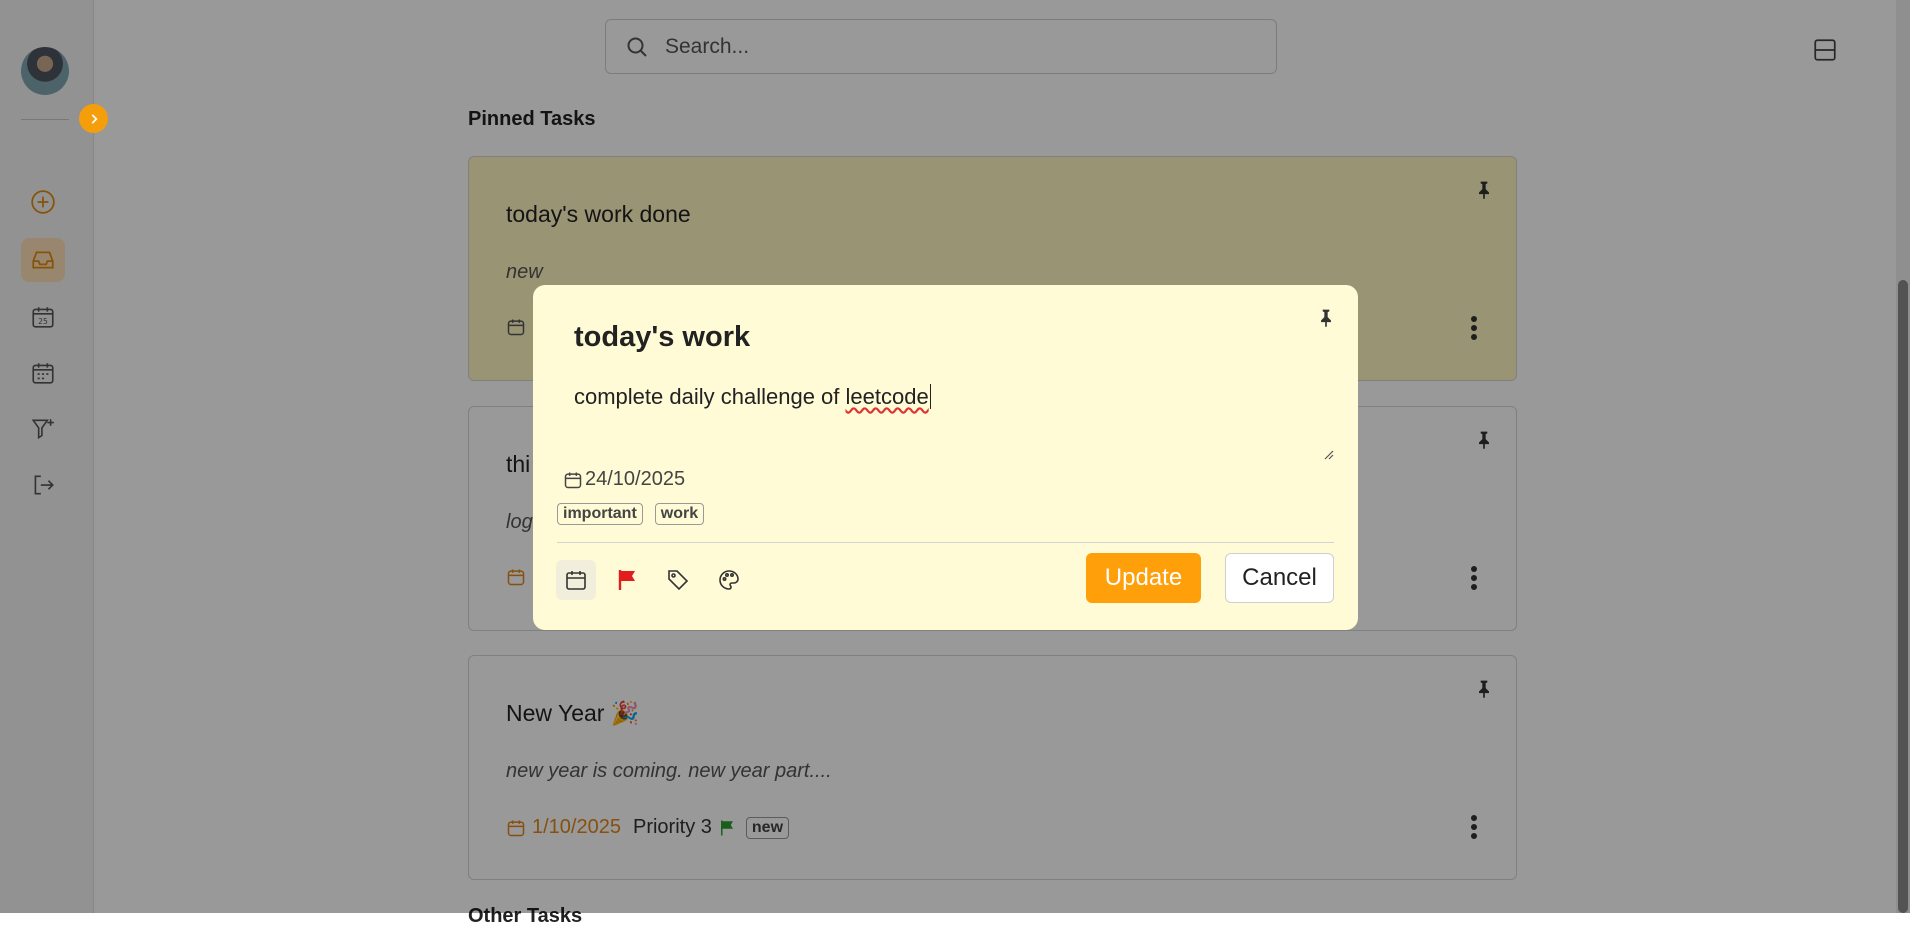 The width and height of the screenshot is (1910, 928). What do you see at coordinates (679, 514) in the screenshot?
I see `tag-chip: work` at bounding box center [679, 514].